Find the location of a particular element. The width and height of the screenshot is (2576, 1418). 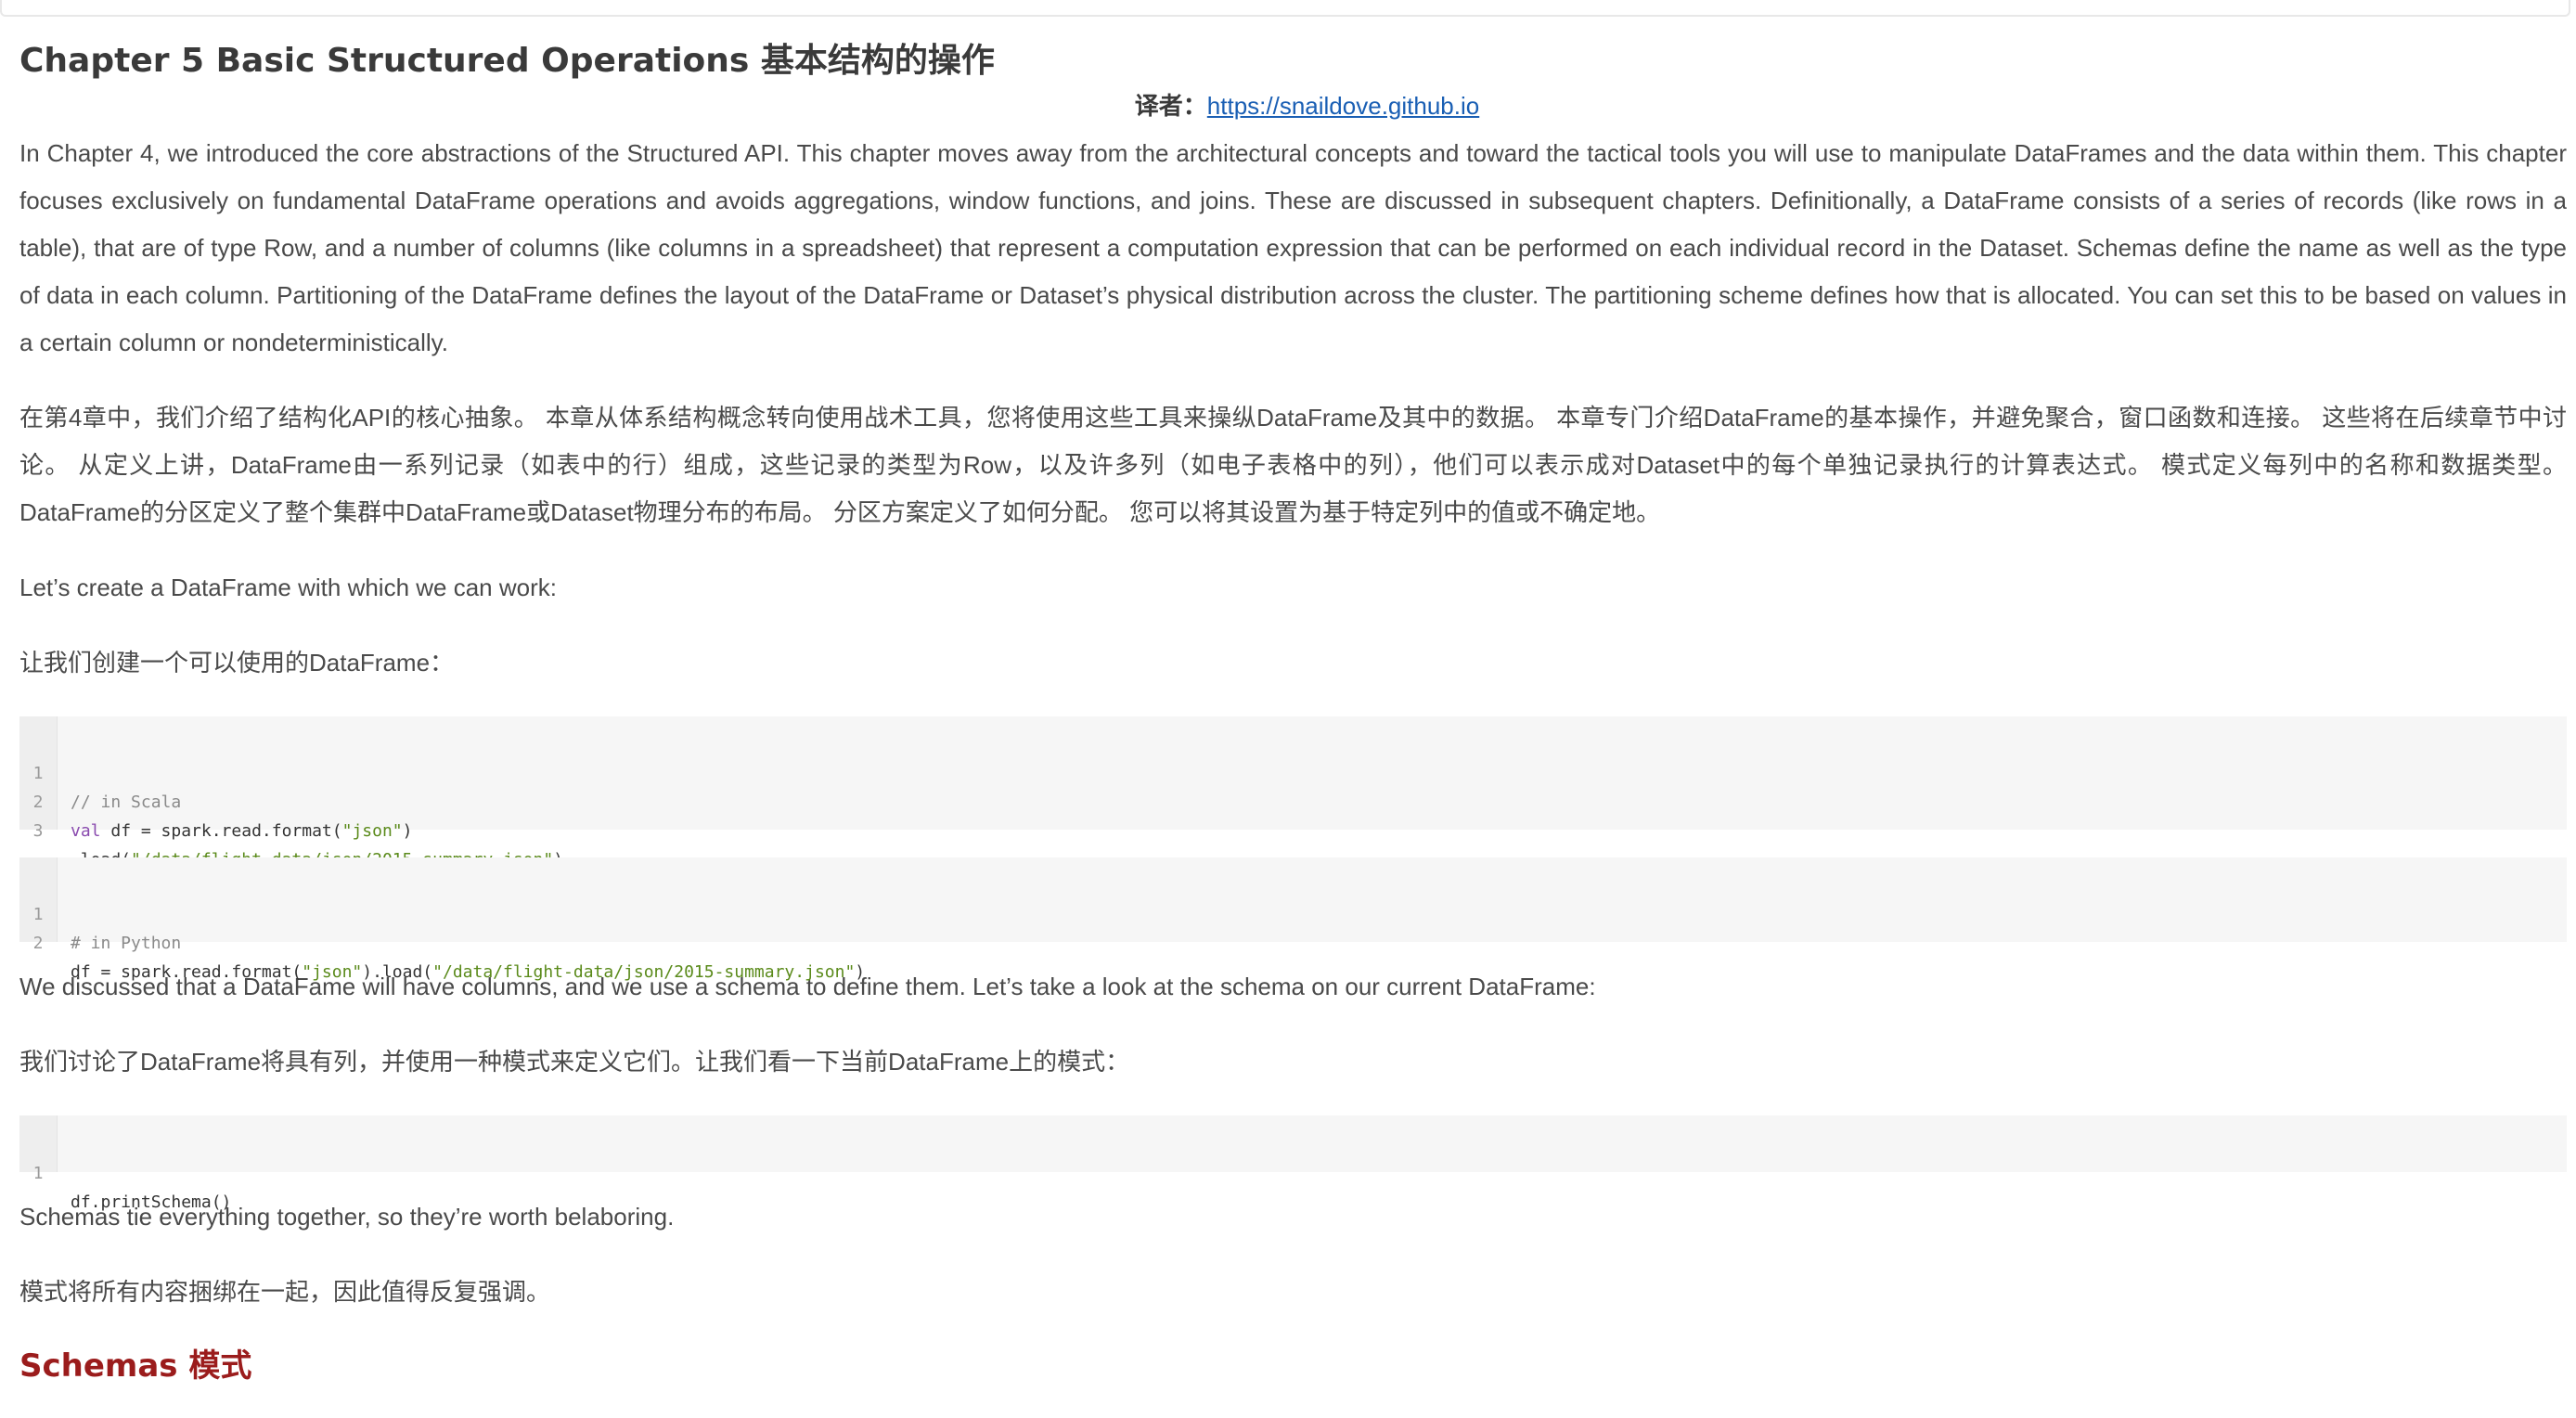

code-text: ).load( is located at coordinates (398, 972).